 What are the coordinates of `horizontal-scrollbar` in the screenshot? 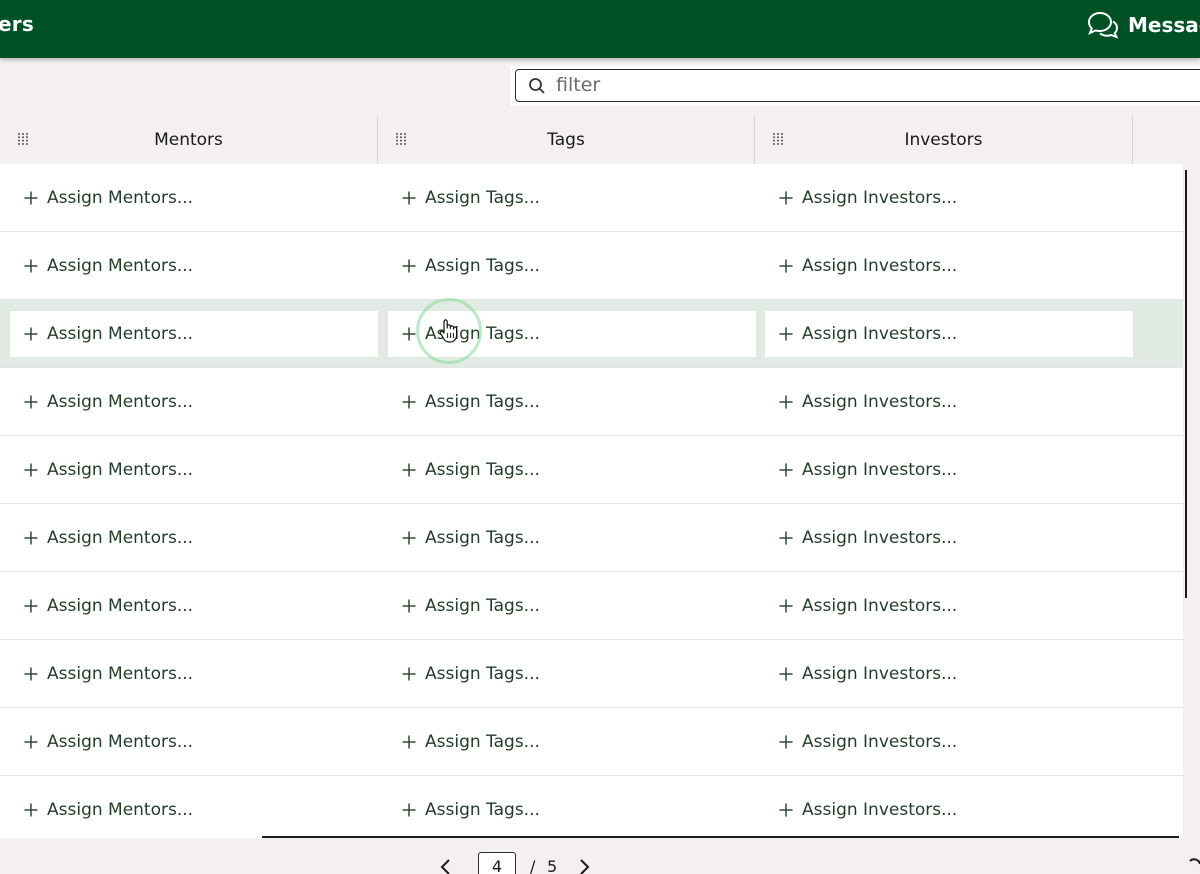 It's located at (720, 837).